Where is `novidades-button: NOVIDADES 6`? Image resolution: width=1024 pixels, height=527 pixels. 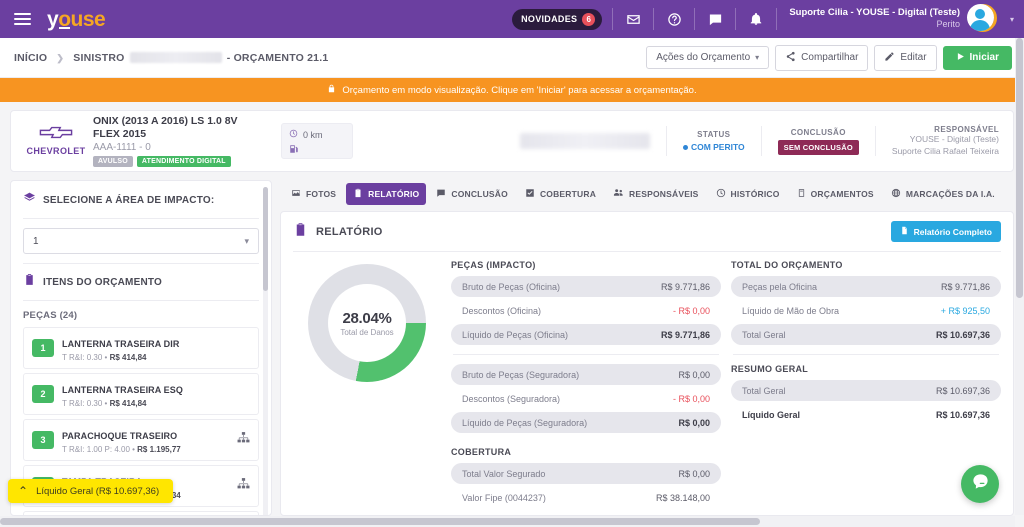 novidades-button: NOVIDADES 6 is located at coordinates (557, 19).